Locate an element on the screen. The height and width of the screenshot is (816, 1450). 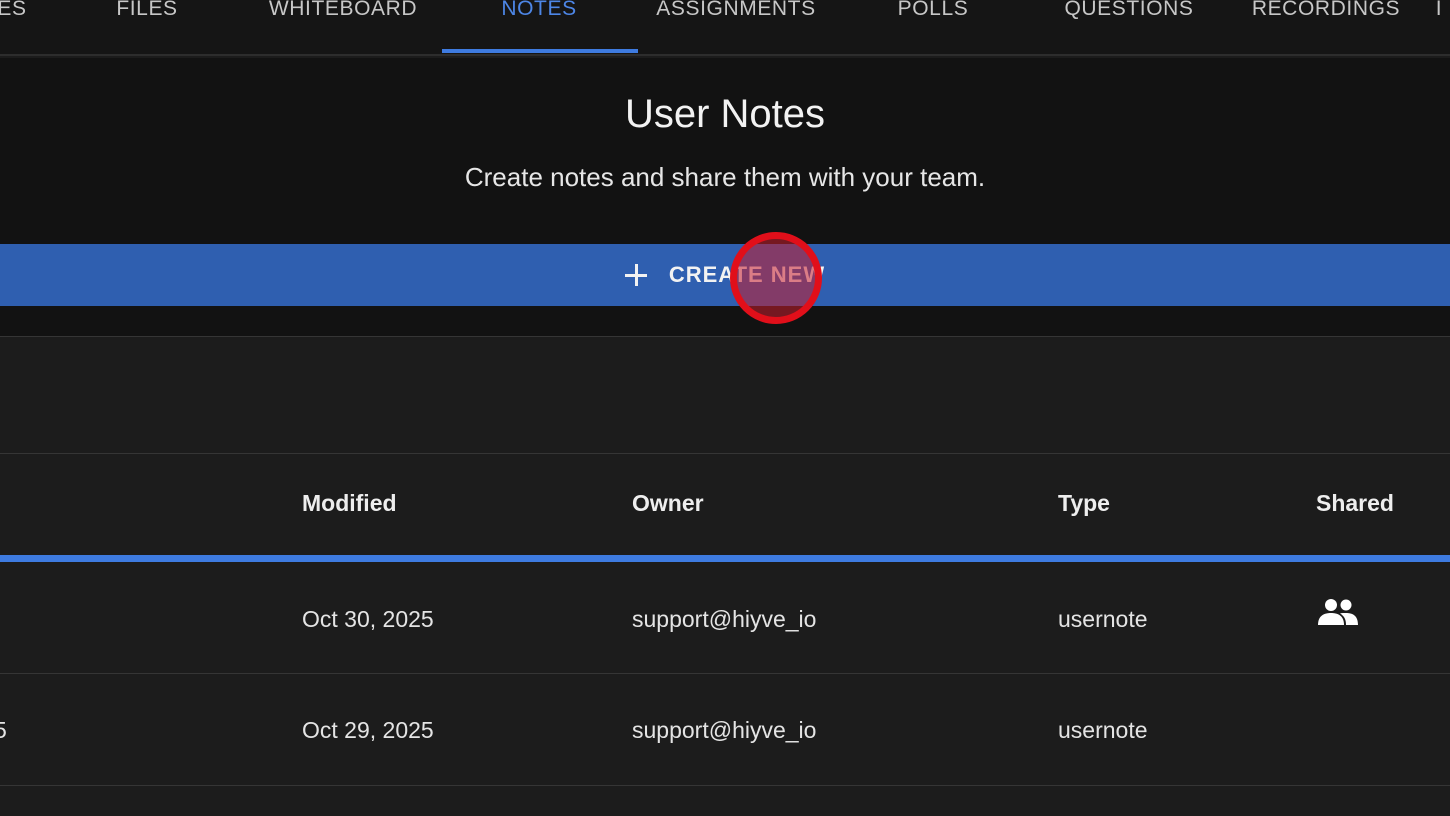
plus-icon is located at coordinates (635, 275).